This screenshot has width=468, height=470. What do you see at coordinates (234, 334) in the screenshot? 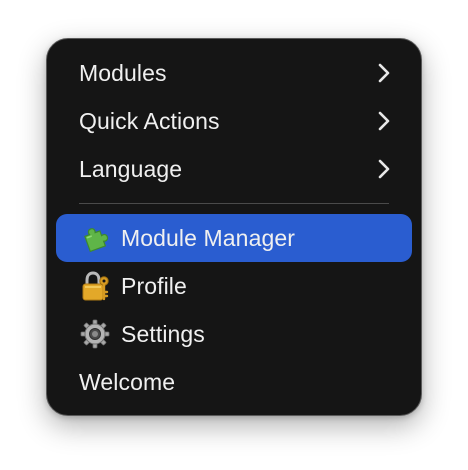
I see `menu-item-settings: Settings` at bounding box center [234, 334].